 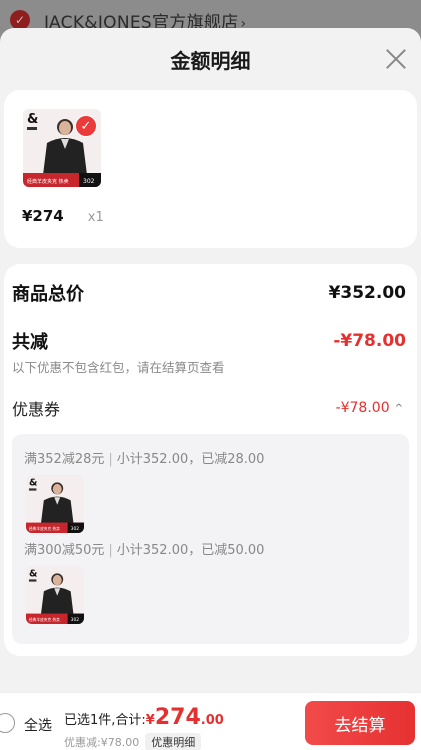 I want to click on total-reduction-value: -¥78.00, so click(x=369, y=341).